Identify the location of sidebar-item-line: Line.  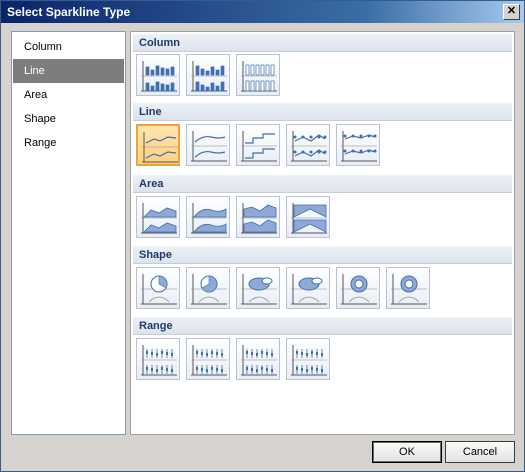
(68, 71).